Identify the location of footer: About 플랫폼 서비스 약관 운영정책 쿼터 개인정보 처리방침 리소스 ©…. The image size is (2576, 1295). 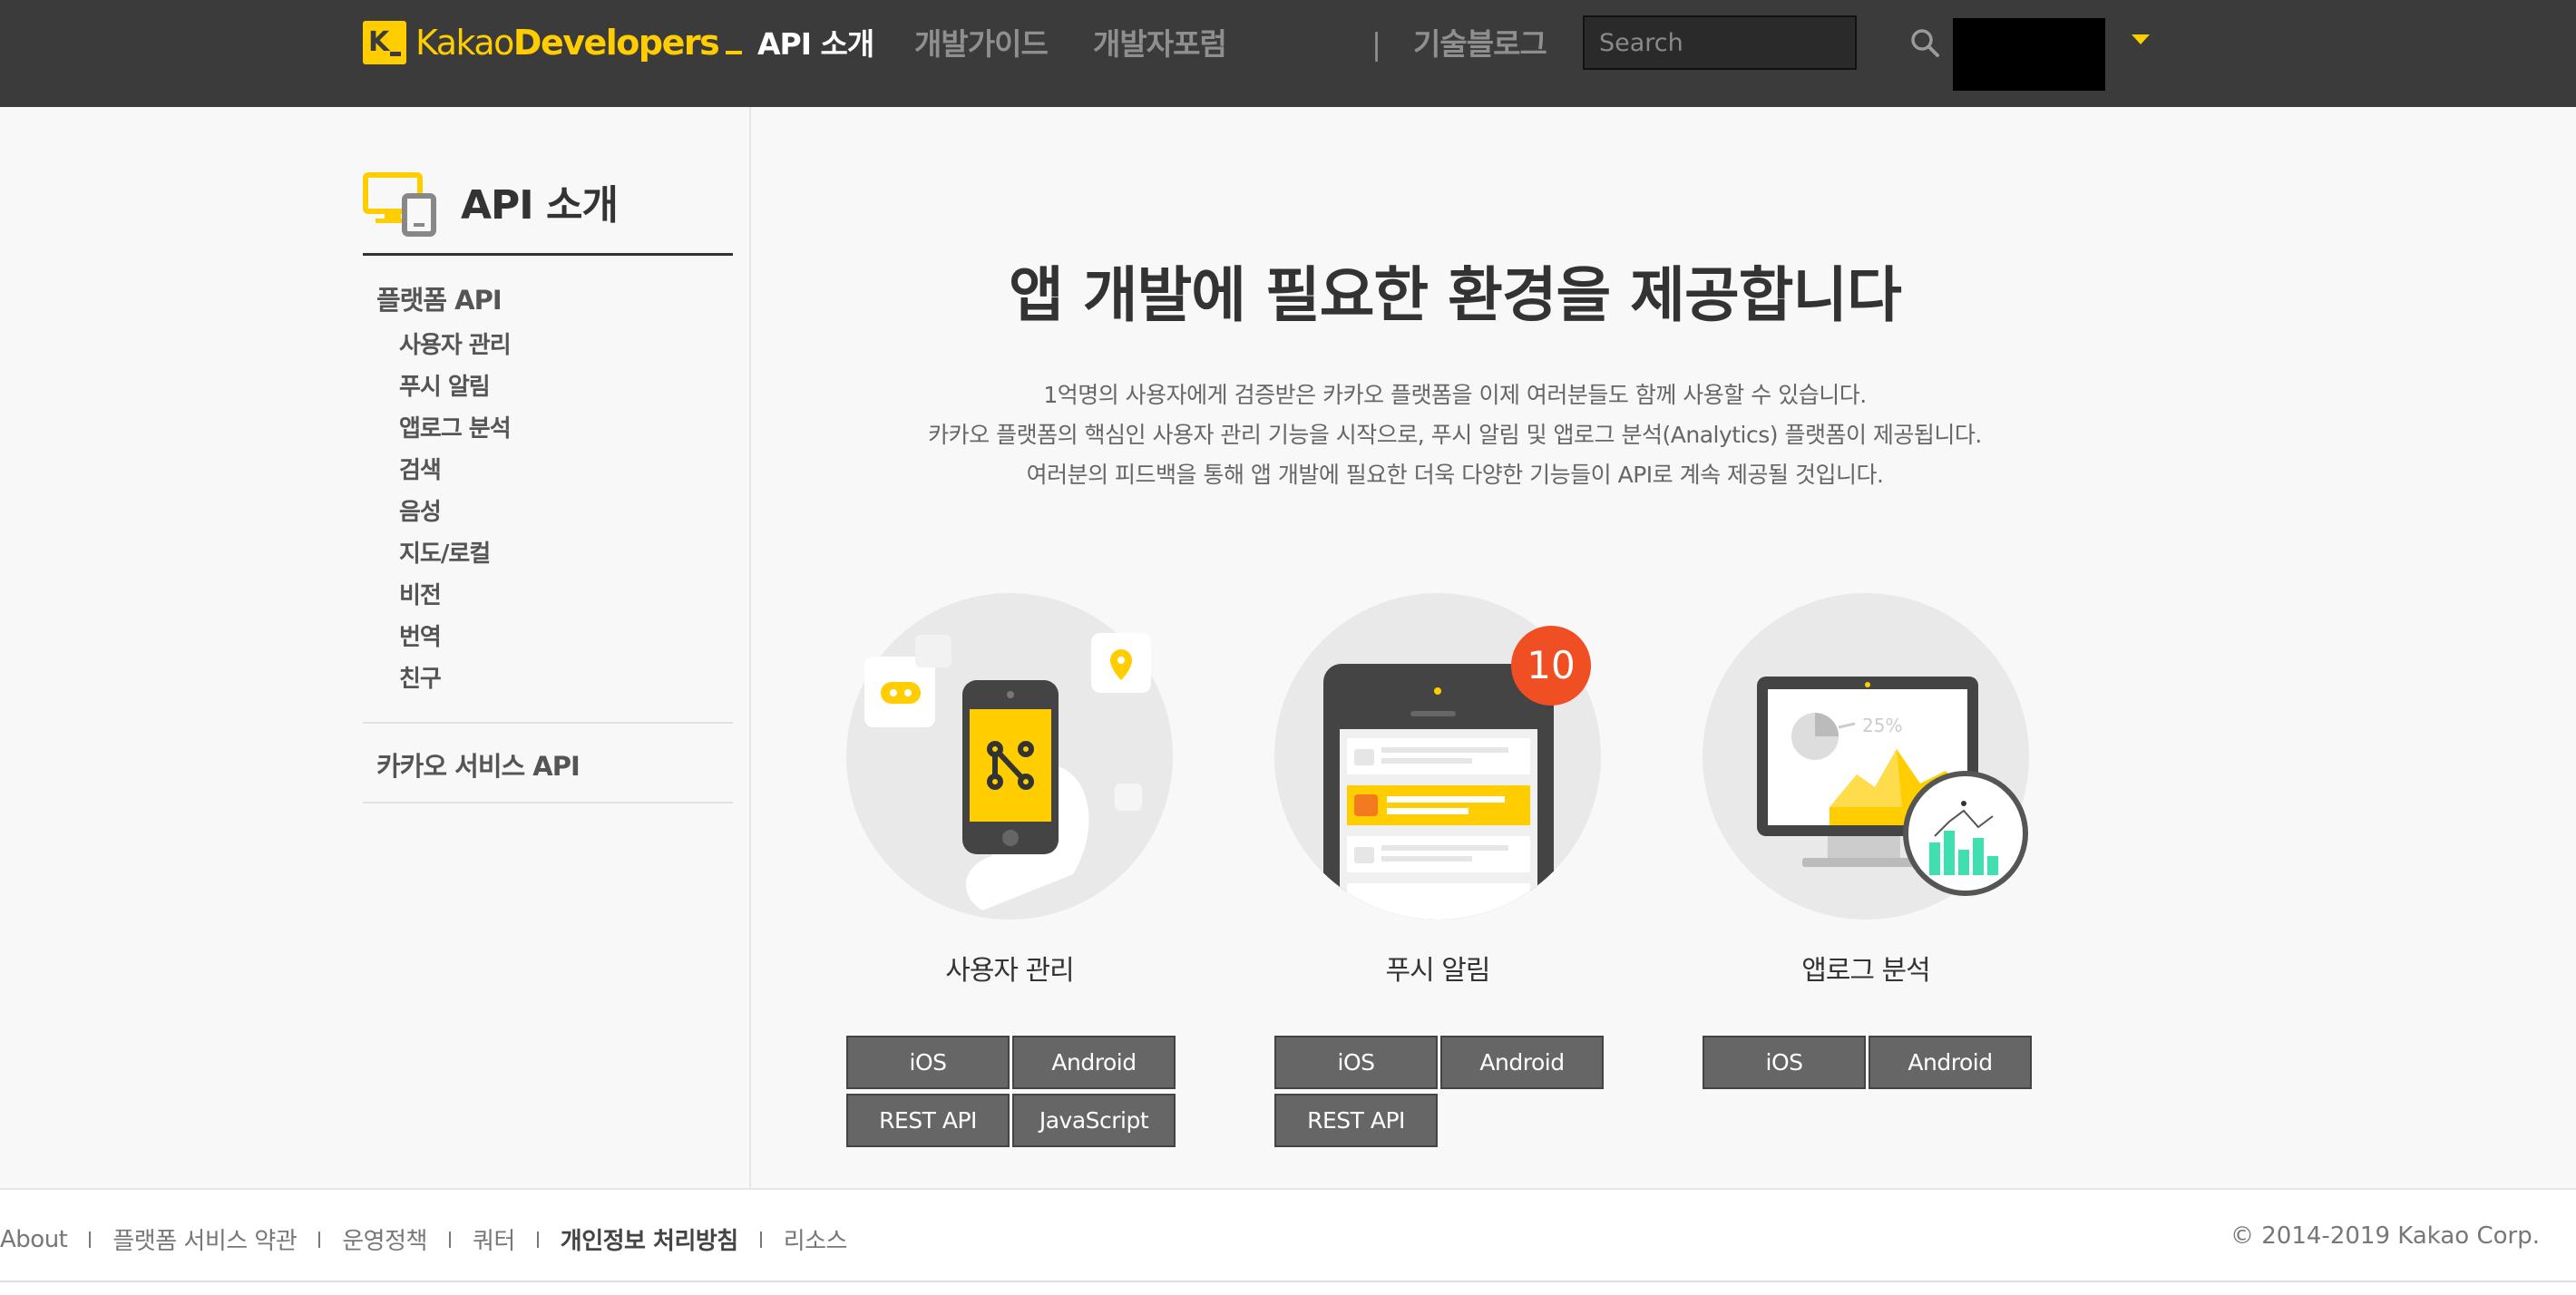
(1288, 1242).